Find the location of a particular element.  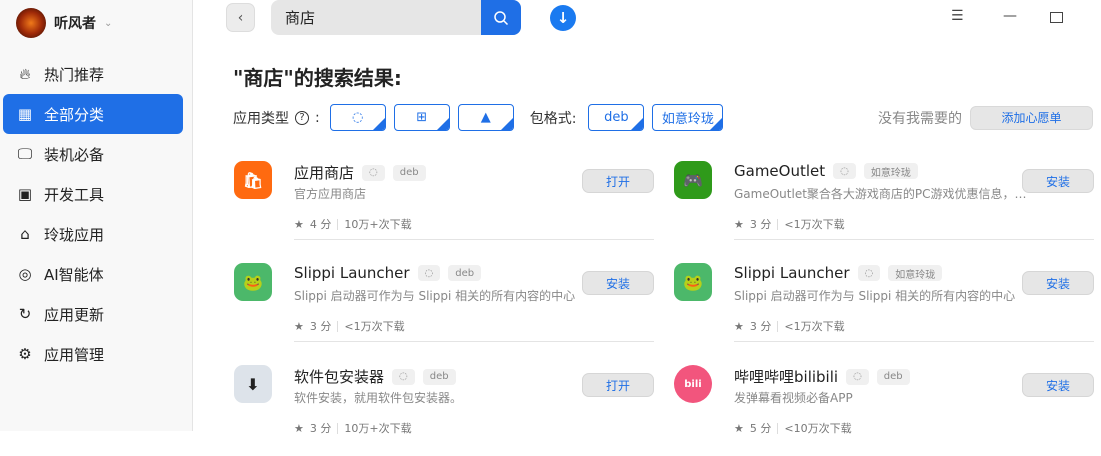

rating: 5 分 is located at coordinates (760, 428).